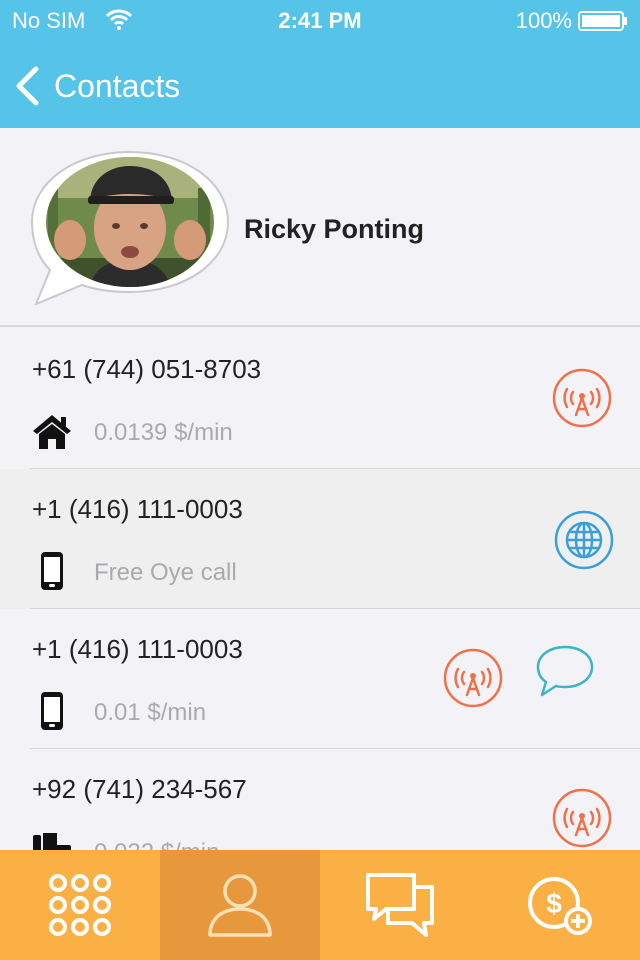  What do you see at coordinates (584, 540) in the screenshot?
I see `globe-icon` at bounding box center [584, 540].